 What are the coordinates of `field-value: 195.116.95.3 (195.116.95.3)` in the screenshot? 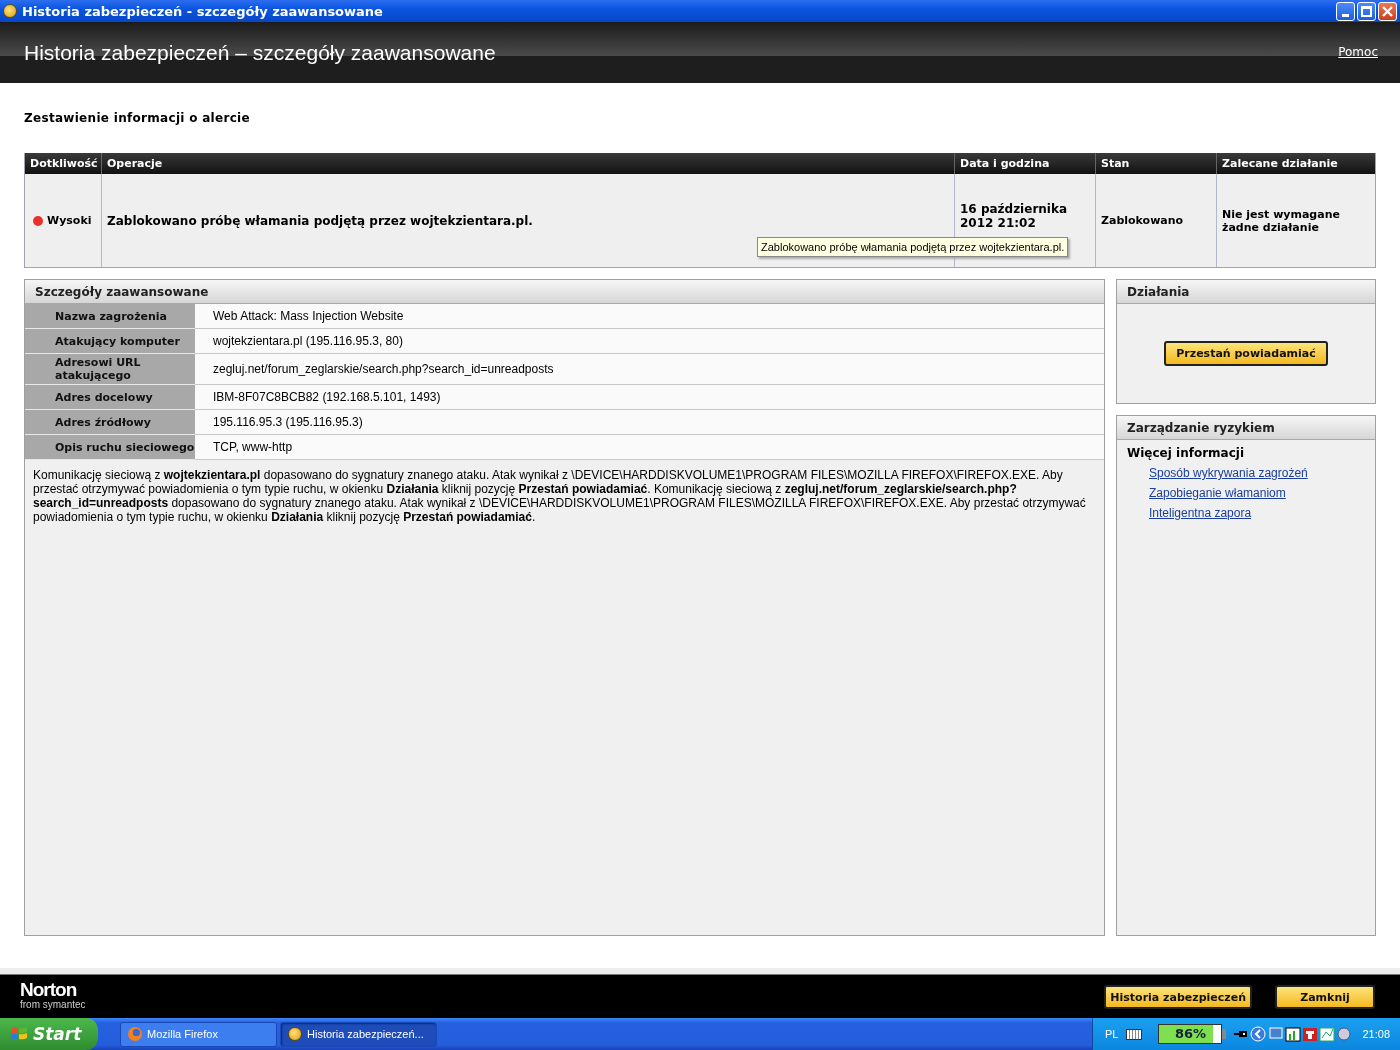 It's located at (649, 422).